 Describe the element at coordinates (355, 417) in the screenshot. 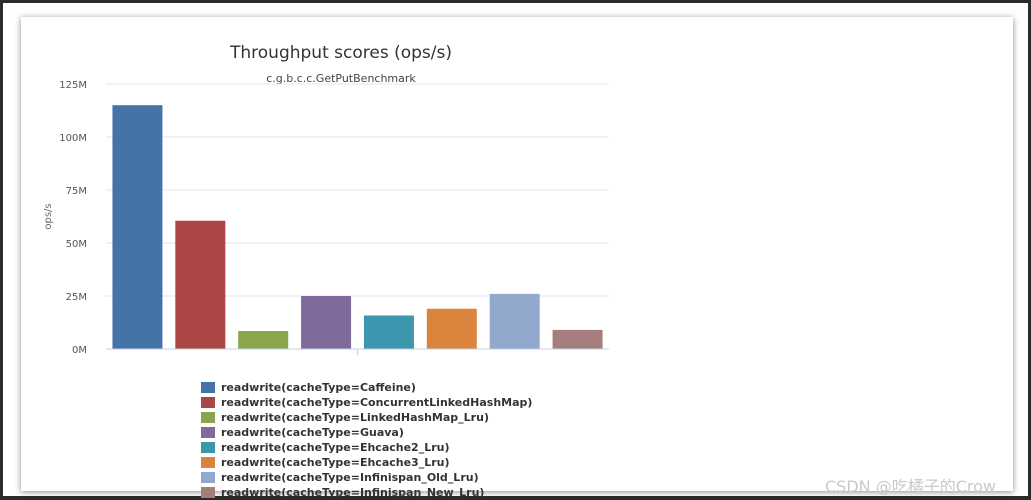

I see `legend-label: readwrite(cacheType=LinkedHashMap_Lru)` at that location.